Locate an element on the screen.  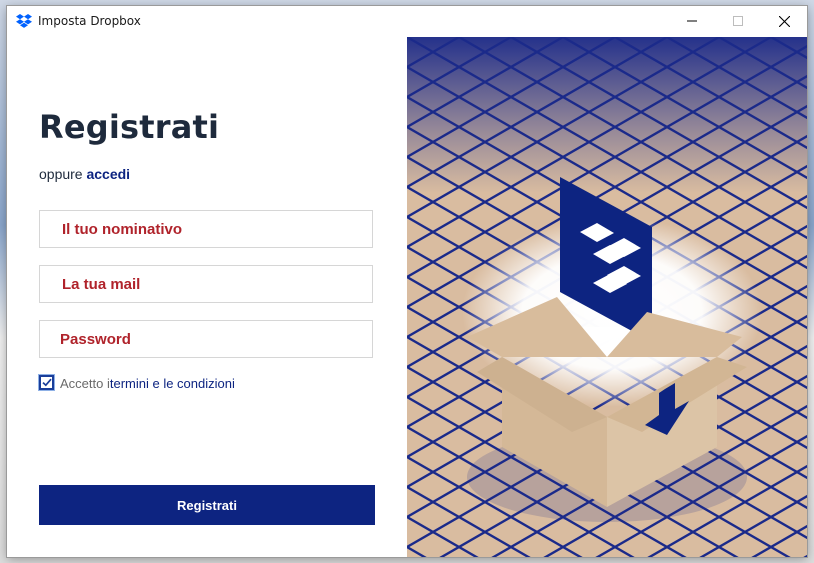
name-field is located at coordinates (206, 229).